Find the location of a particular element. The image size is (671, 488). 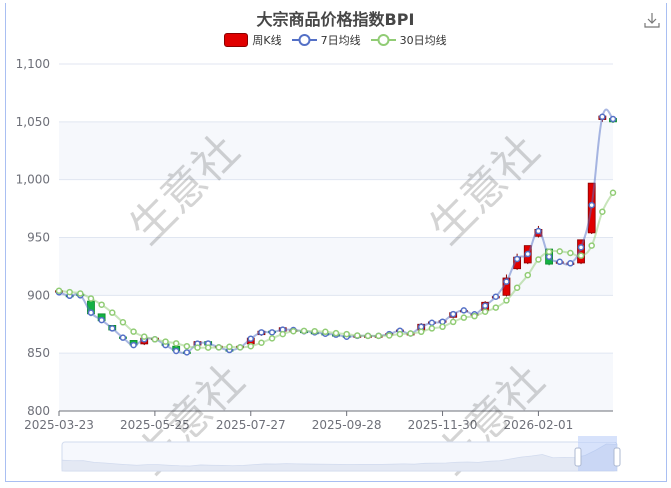

x-tick-label: 2025-03-23 is located at coordinates (59, 425).